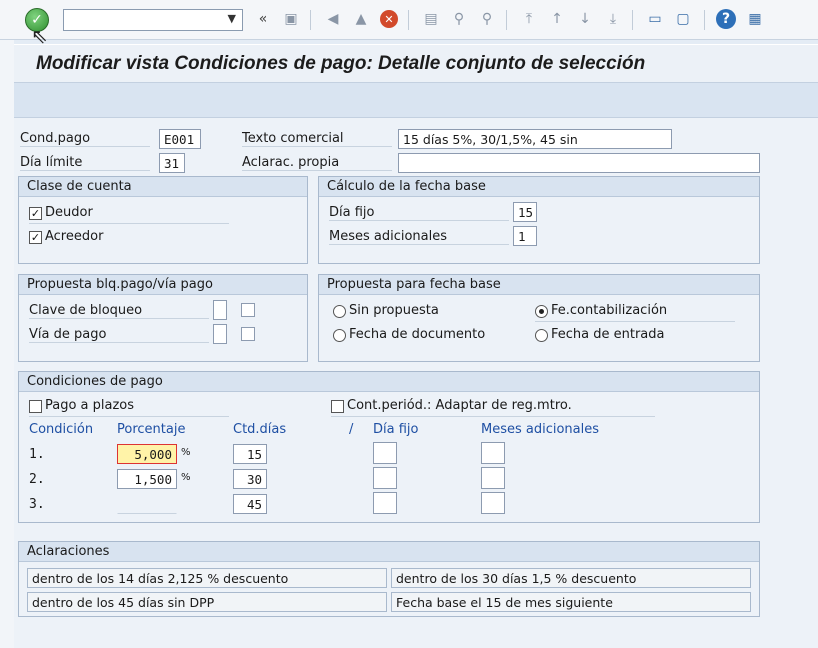 The image size is (818, 648). I want to click on pago-plazos-label: Pago a plazos, so click(90, 405).